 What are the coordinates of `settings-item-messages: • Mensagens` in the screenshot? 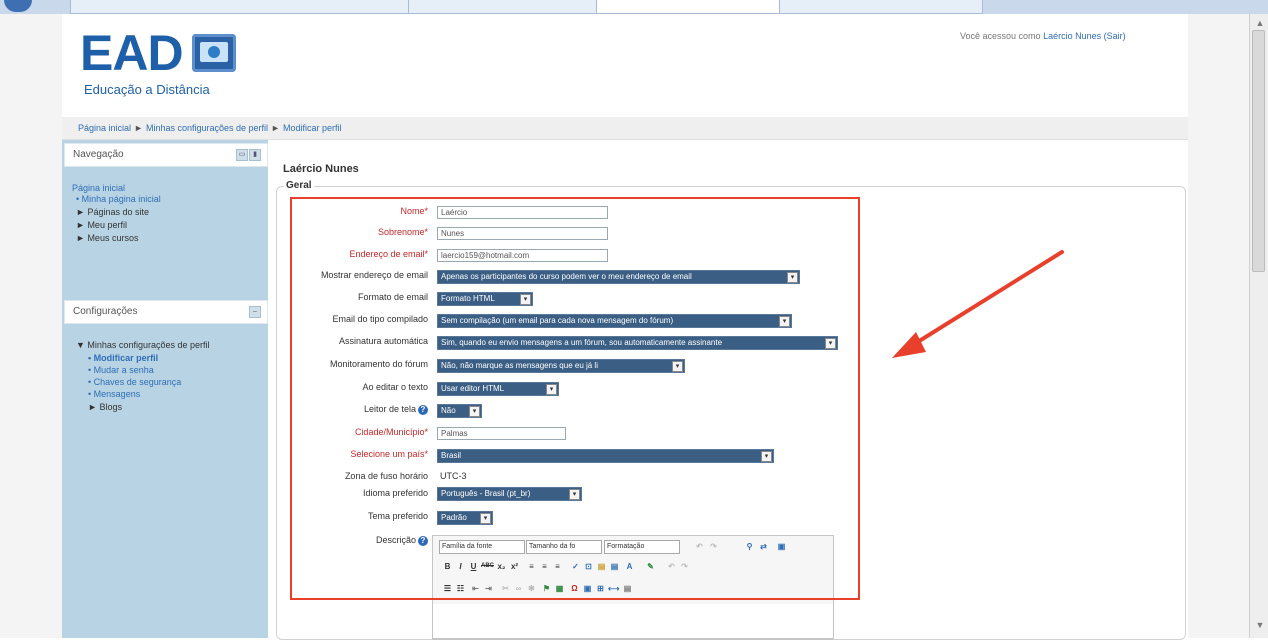 It's located at (114, 394).